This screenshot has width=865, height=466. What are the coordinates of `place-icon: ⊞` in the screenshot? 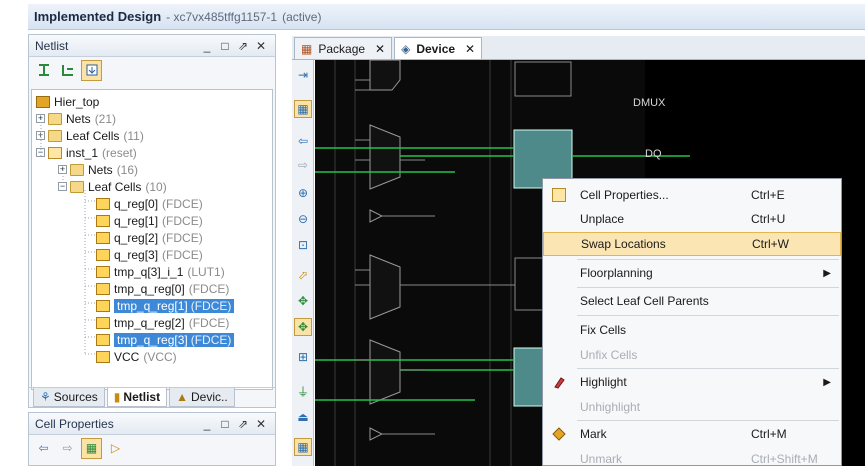 It's located at (303, 357).